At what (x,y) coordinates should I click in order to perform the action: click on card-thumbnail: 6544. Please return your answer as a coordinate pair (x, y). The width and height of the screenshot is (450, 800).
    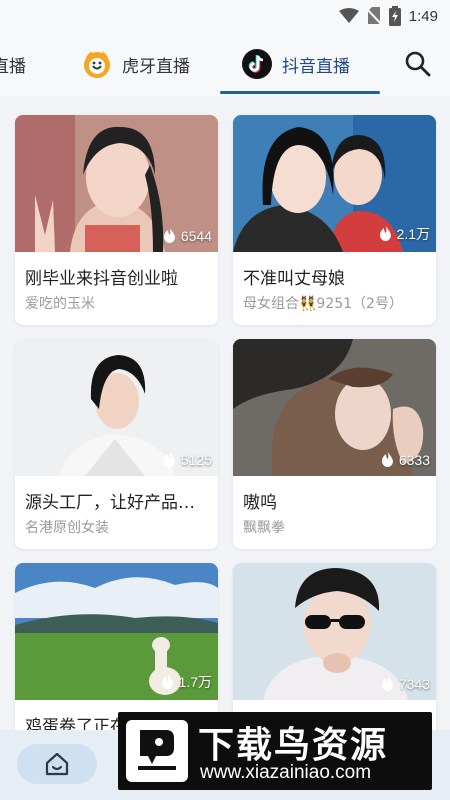
    Looking at the image, I should click on (116, 183).